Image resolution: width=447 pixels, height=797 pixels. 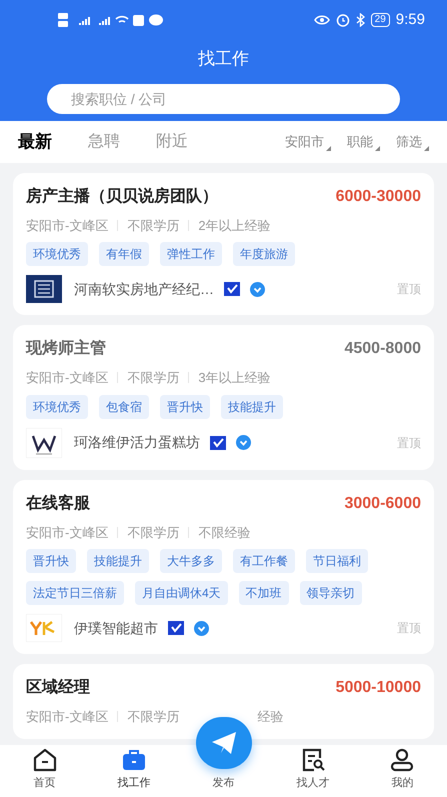 I want to click on nav-tab: 首页, so click(x=45, y=771).